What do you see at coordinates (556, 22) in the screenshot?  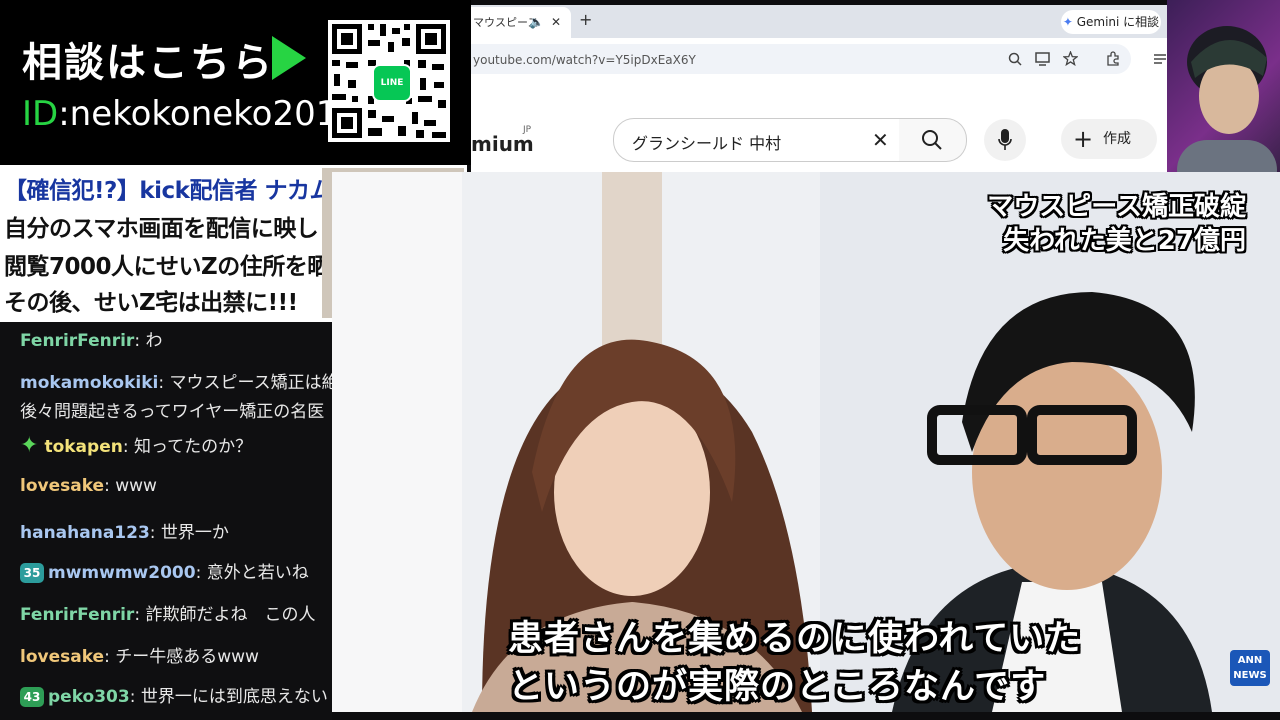 I see `tab-close-icon: ✕` at bounding box center [556, 22].